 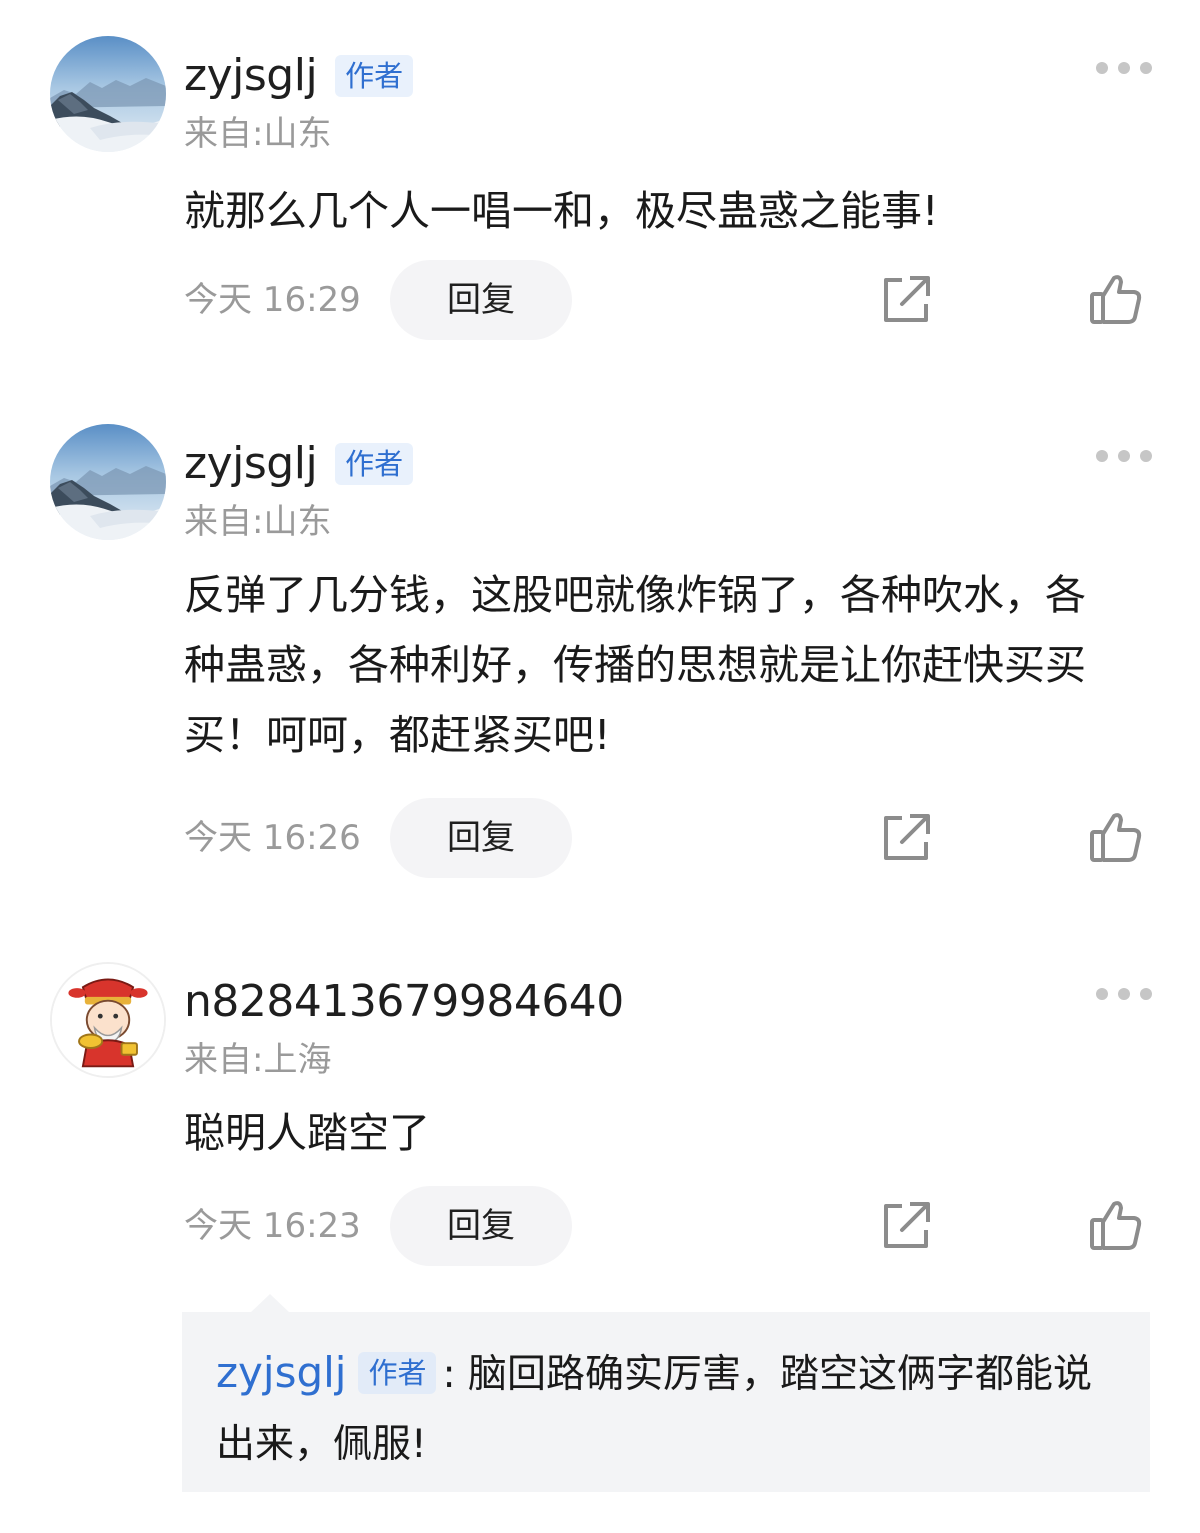 I want to click on sub-reply-username: zyjsglj, so click(x=281, y=1372).